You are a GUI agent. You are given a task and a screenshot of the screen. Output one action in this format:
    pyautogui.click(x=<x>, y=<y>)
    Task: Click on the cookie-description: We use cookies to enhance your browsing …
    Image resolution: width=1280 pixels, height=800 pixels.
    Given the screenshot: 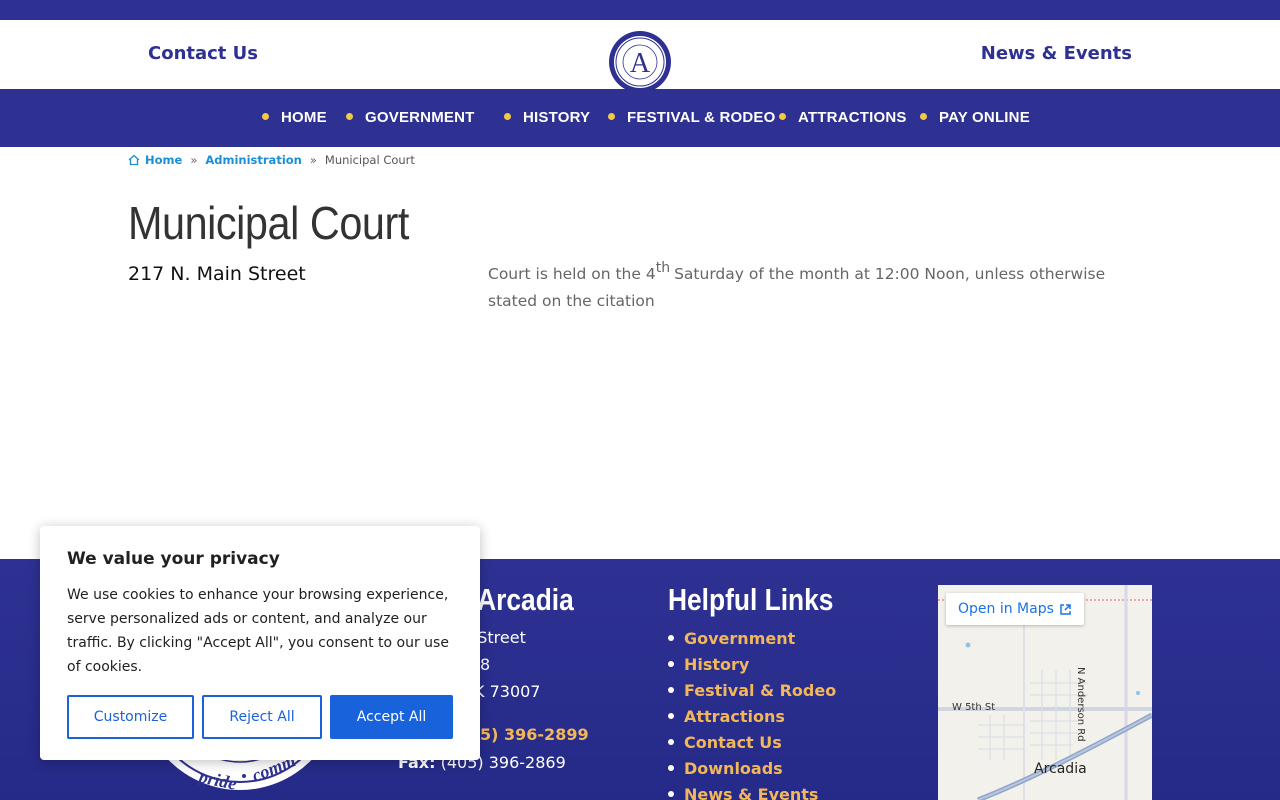 What is the action you would take?
    pyautogui.click(x=258, y=631)
    